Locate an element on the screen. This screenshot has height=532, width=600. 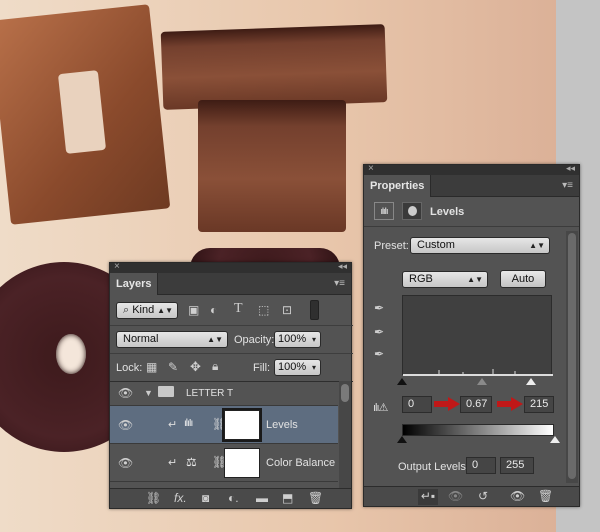
output-levels-label: Output Levels: is located at coordinates (433, 467).